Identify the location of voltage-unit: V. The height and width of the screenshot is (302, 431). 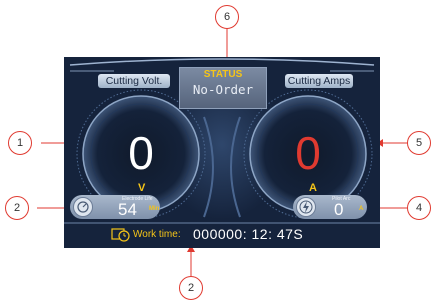
(142, 188).